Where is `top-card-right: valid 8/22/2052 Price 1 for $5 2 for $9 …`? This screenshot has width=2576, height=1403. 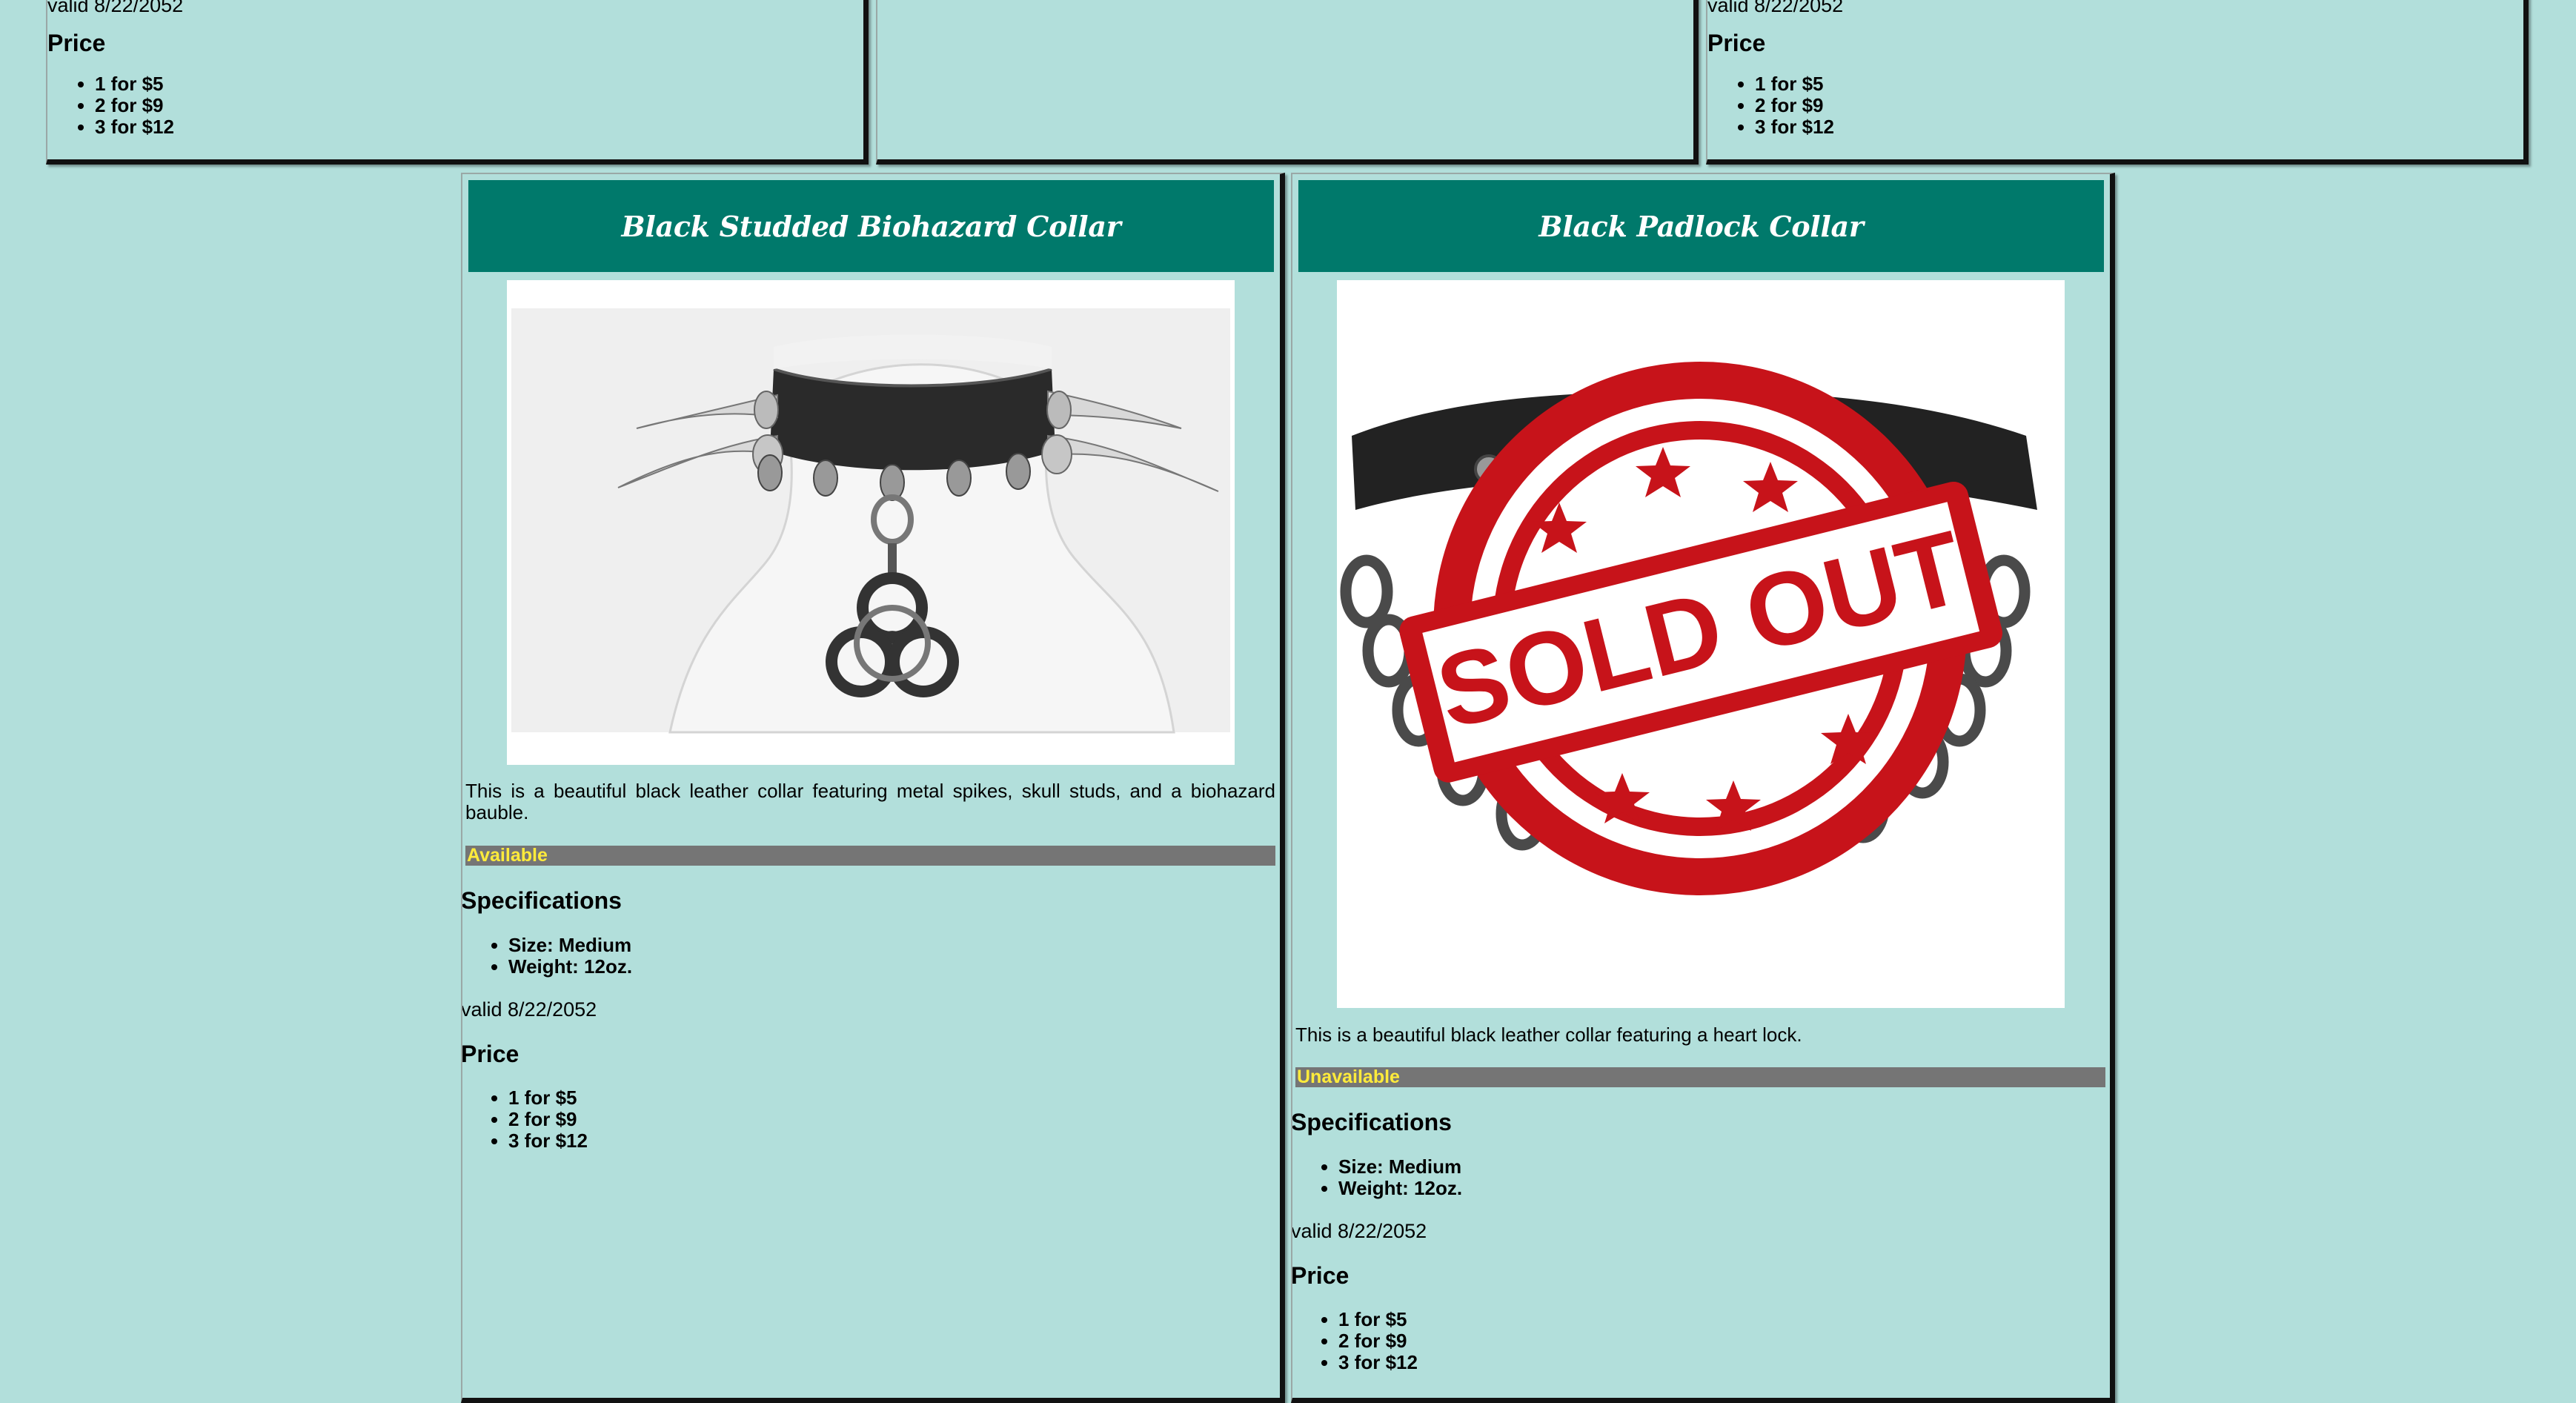 top-card-right: valid 8/22/2052 Price 1 for $5 2 for $9 … is located at coordinates (2117, 82).